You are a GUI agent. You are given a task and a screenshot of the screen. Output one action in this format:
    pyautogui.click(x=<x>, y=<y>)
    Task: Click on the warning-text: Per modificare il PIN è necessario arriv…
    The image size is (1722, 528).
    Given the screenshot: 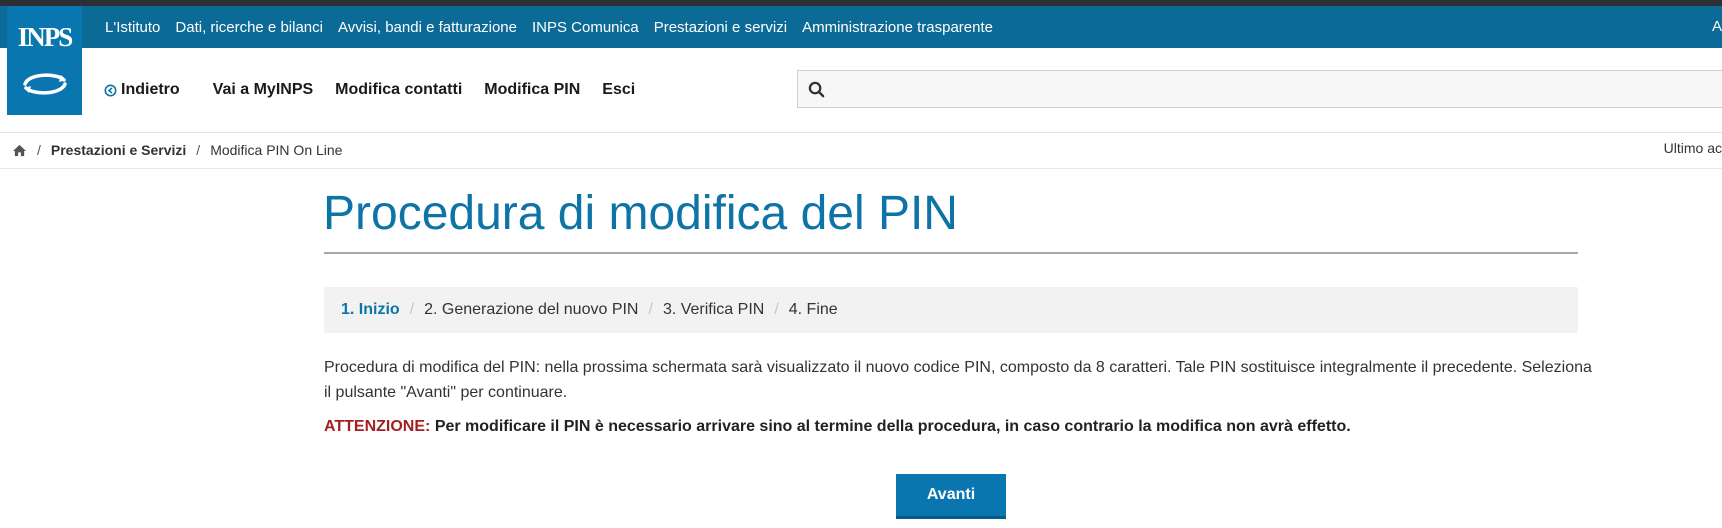 What is the action you would take?
    pyautogui.click(x=892, y=426)
    